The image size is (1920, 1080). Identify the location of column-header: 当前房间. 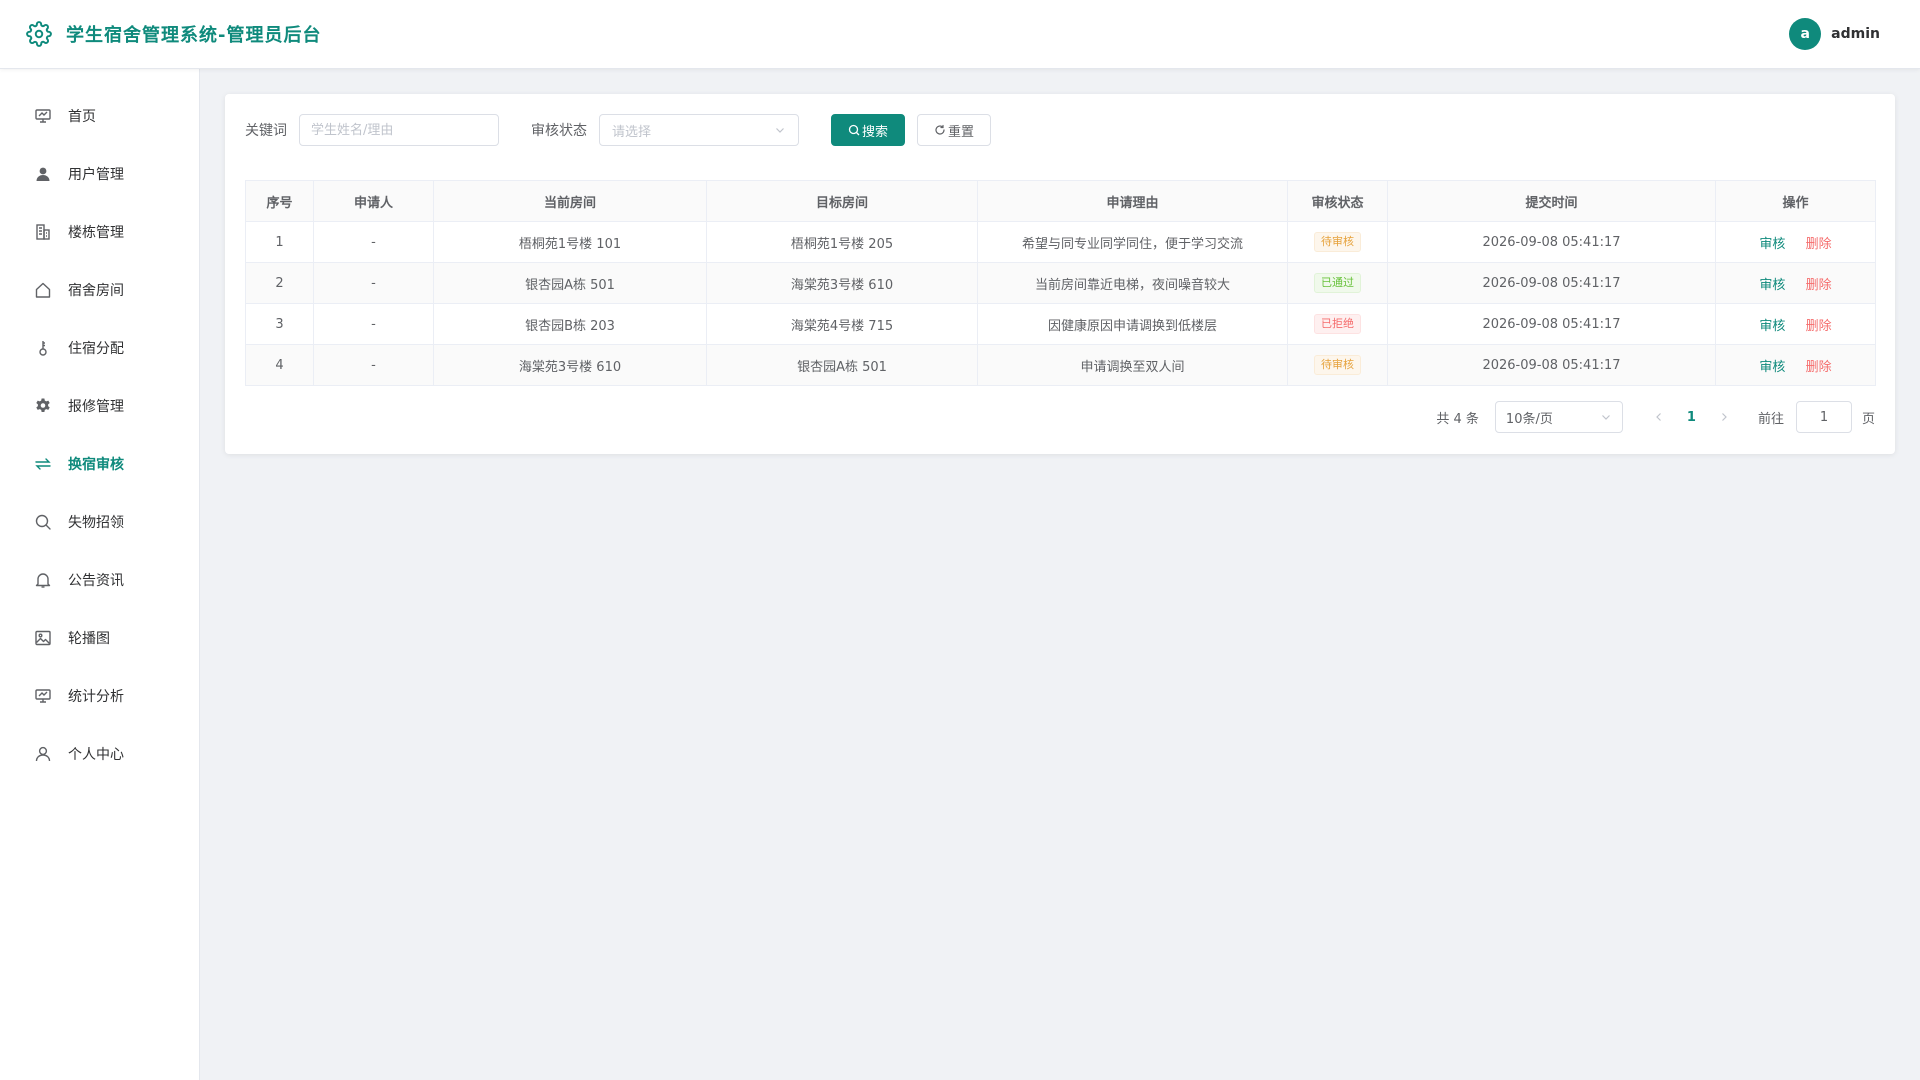
(570, 201).